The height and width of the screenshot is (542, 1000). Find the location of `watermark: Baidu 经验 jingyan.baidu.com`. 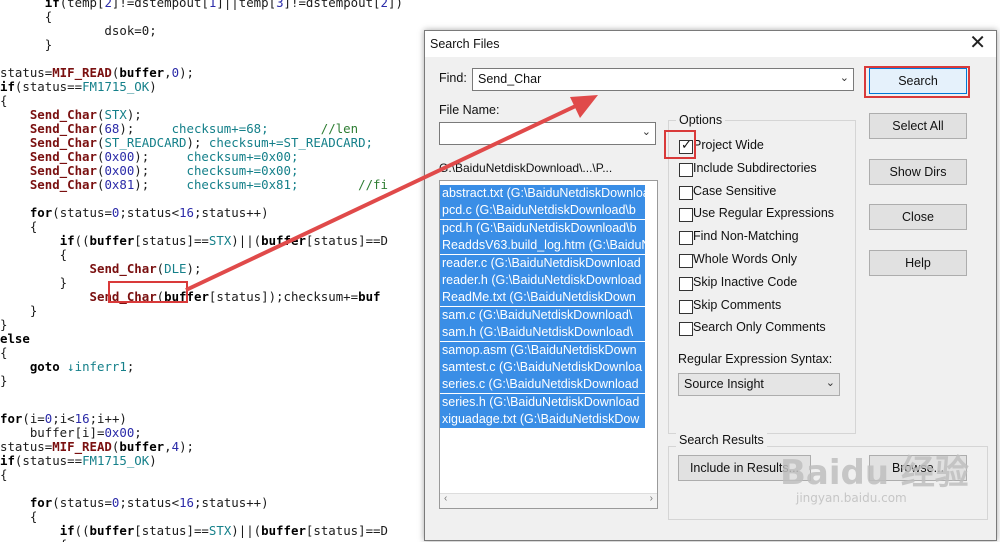

watermark: Baidu 经验 jingyan.baidu.com is located at coordinates (874, 480).